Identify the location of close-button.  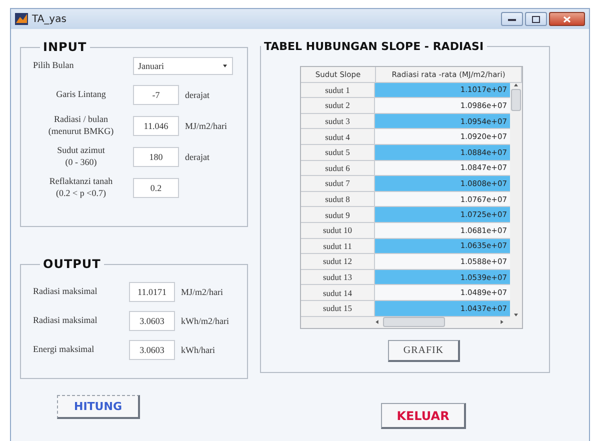
(567, 19).